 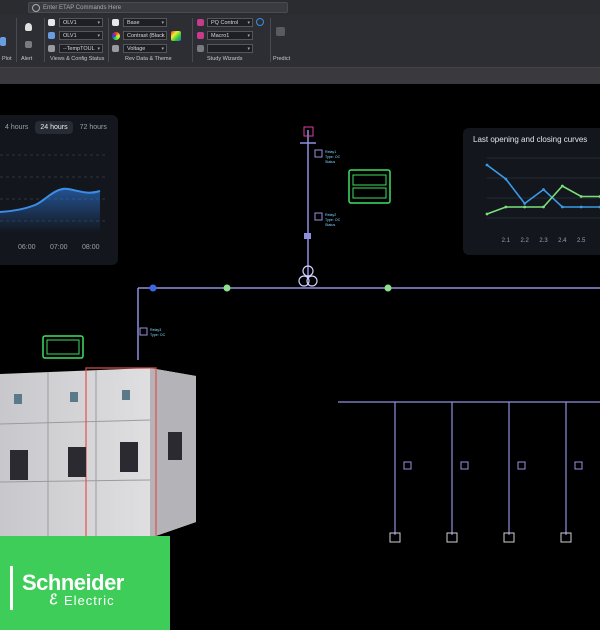 What do you see at coordinates (521, 465) in the screenshot?
I see `feeder-3-relay` at bounding box center [521, 465].